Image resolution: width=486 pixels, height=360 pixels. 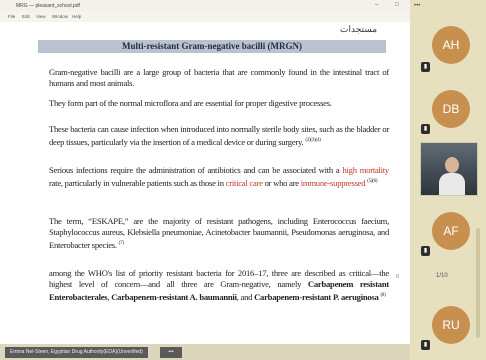 I want to click on window-title: MRG — pleasant_school.pdf, so click(x=48, y=6).